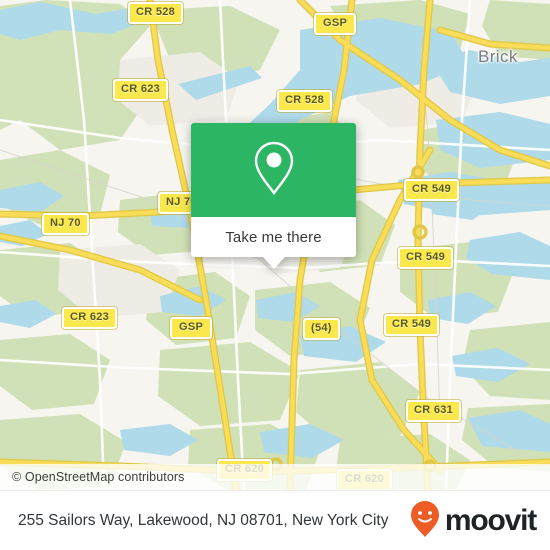 Image resolution: width=550 pixels, height=550 pixels. Describe the element at coordinates (498, 56) in the screenshot. I see `city-label-brick: Brick` at that location.